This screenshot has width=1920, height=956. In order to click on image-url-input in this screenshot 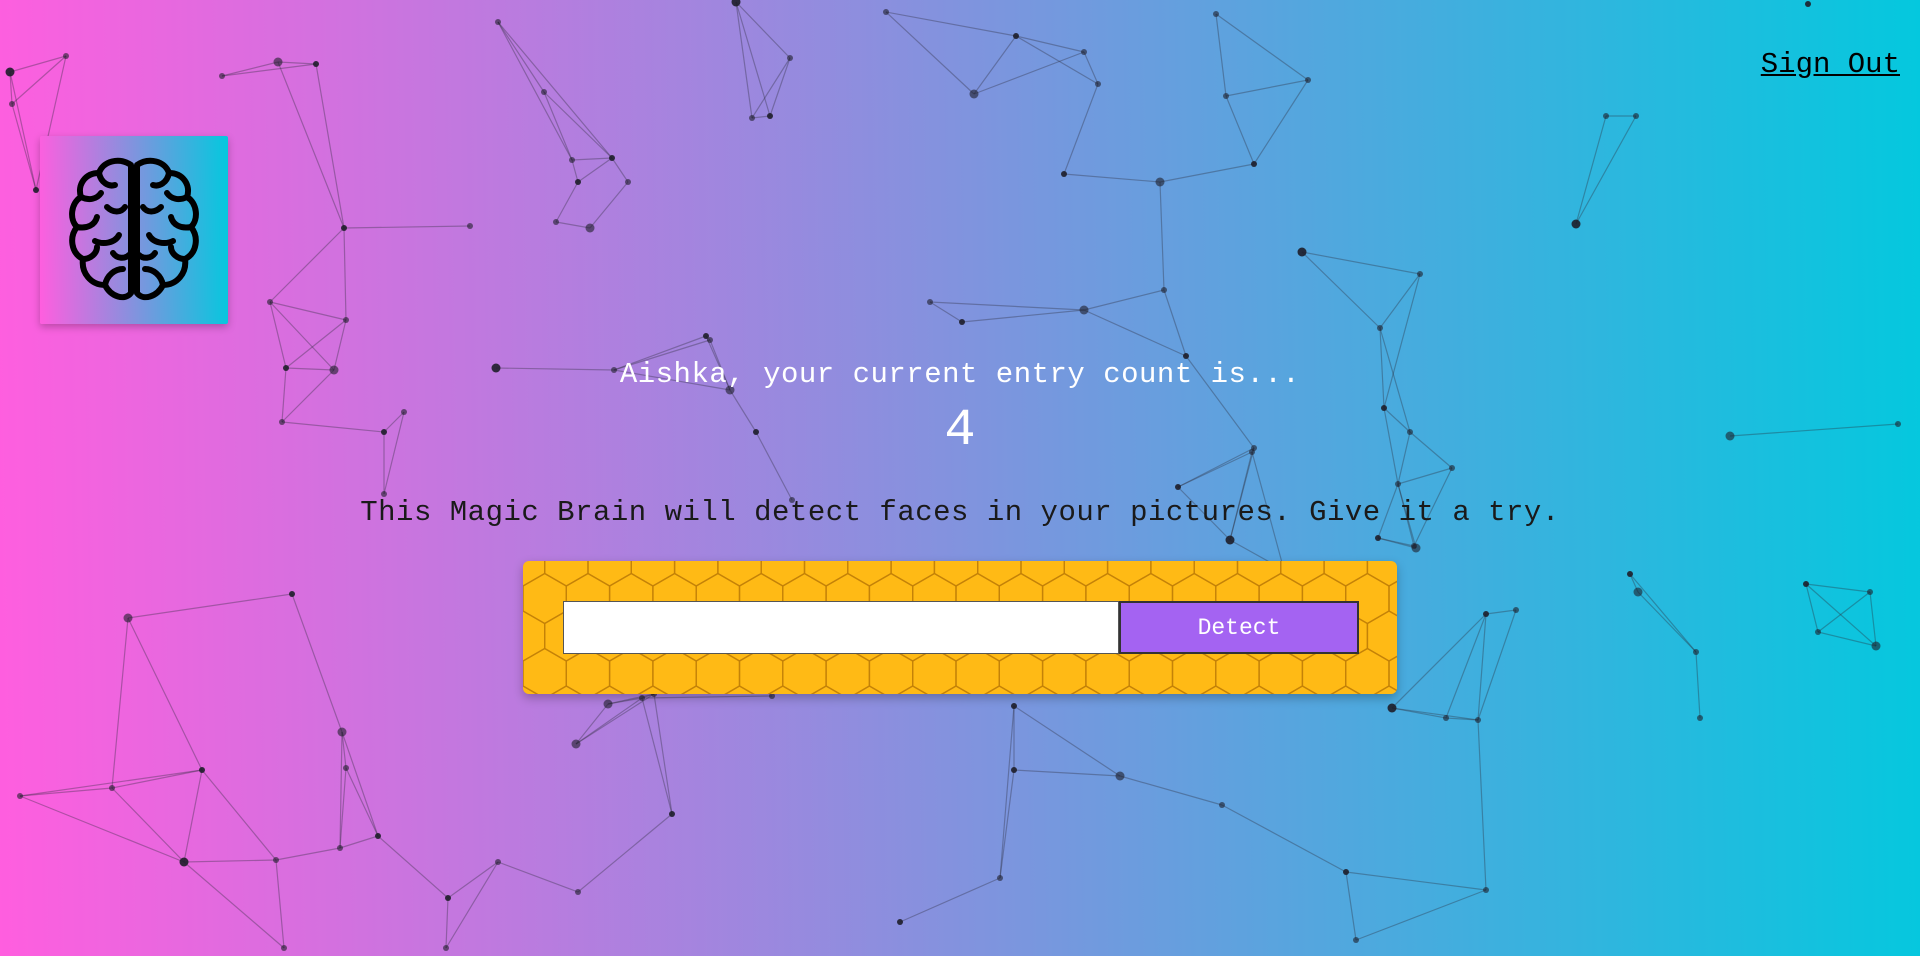, I will do `click(841, 627)`.